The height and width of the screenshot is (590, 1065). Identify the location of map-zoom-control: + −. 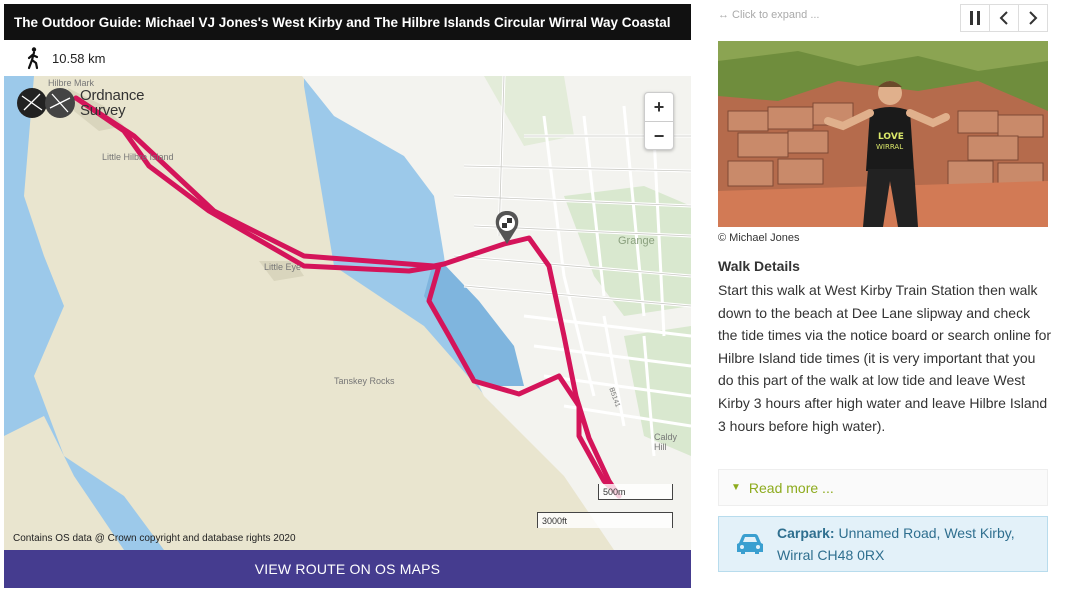
(659, 121).